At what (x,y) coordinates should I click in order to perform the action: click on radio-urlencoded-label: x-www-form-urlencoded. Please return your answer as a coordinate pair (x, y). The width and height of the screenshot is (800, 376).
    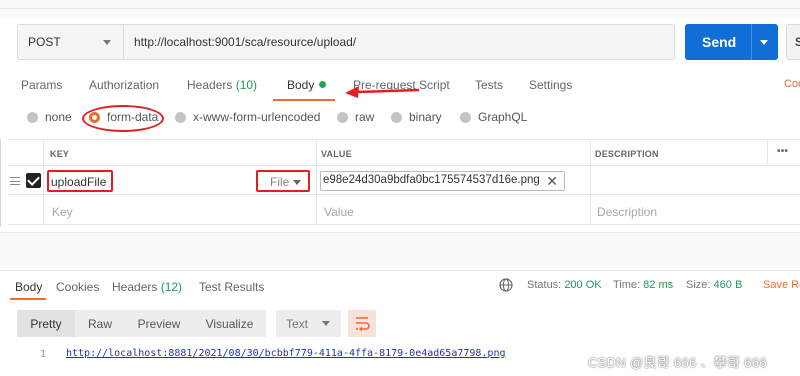
    Looking at the image, I should click on (257, 117).